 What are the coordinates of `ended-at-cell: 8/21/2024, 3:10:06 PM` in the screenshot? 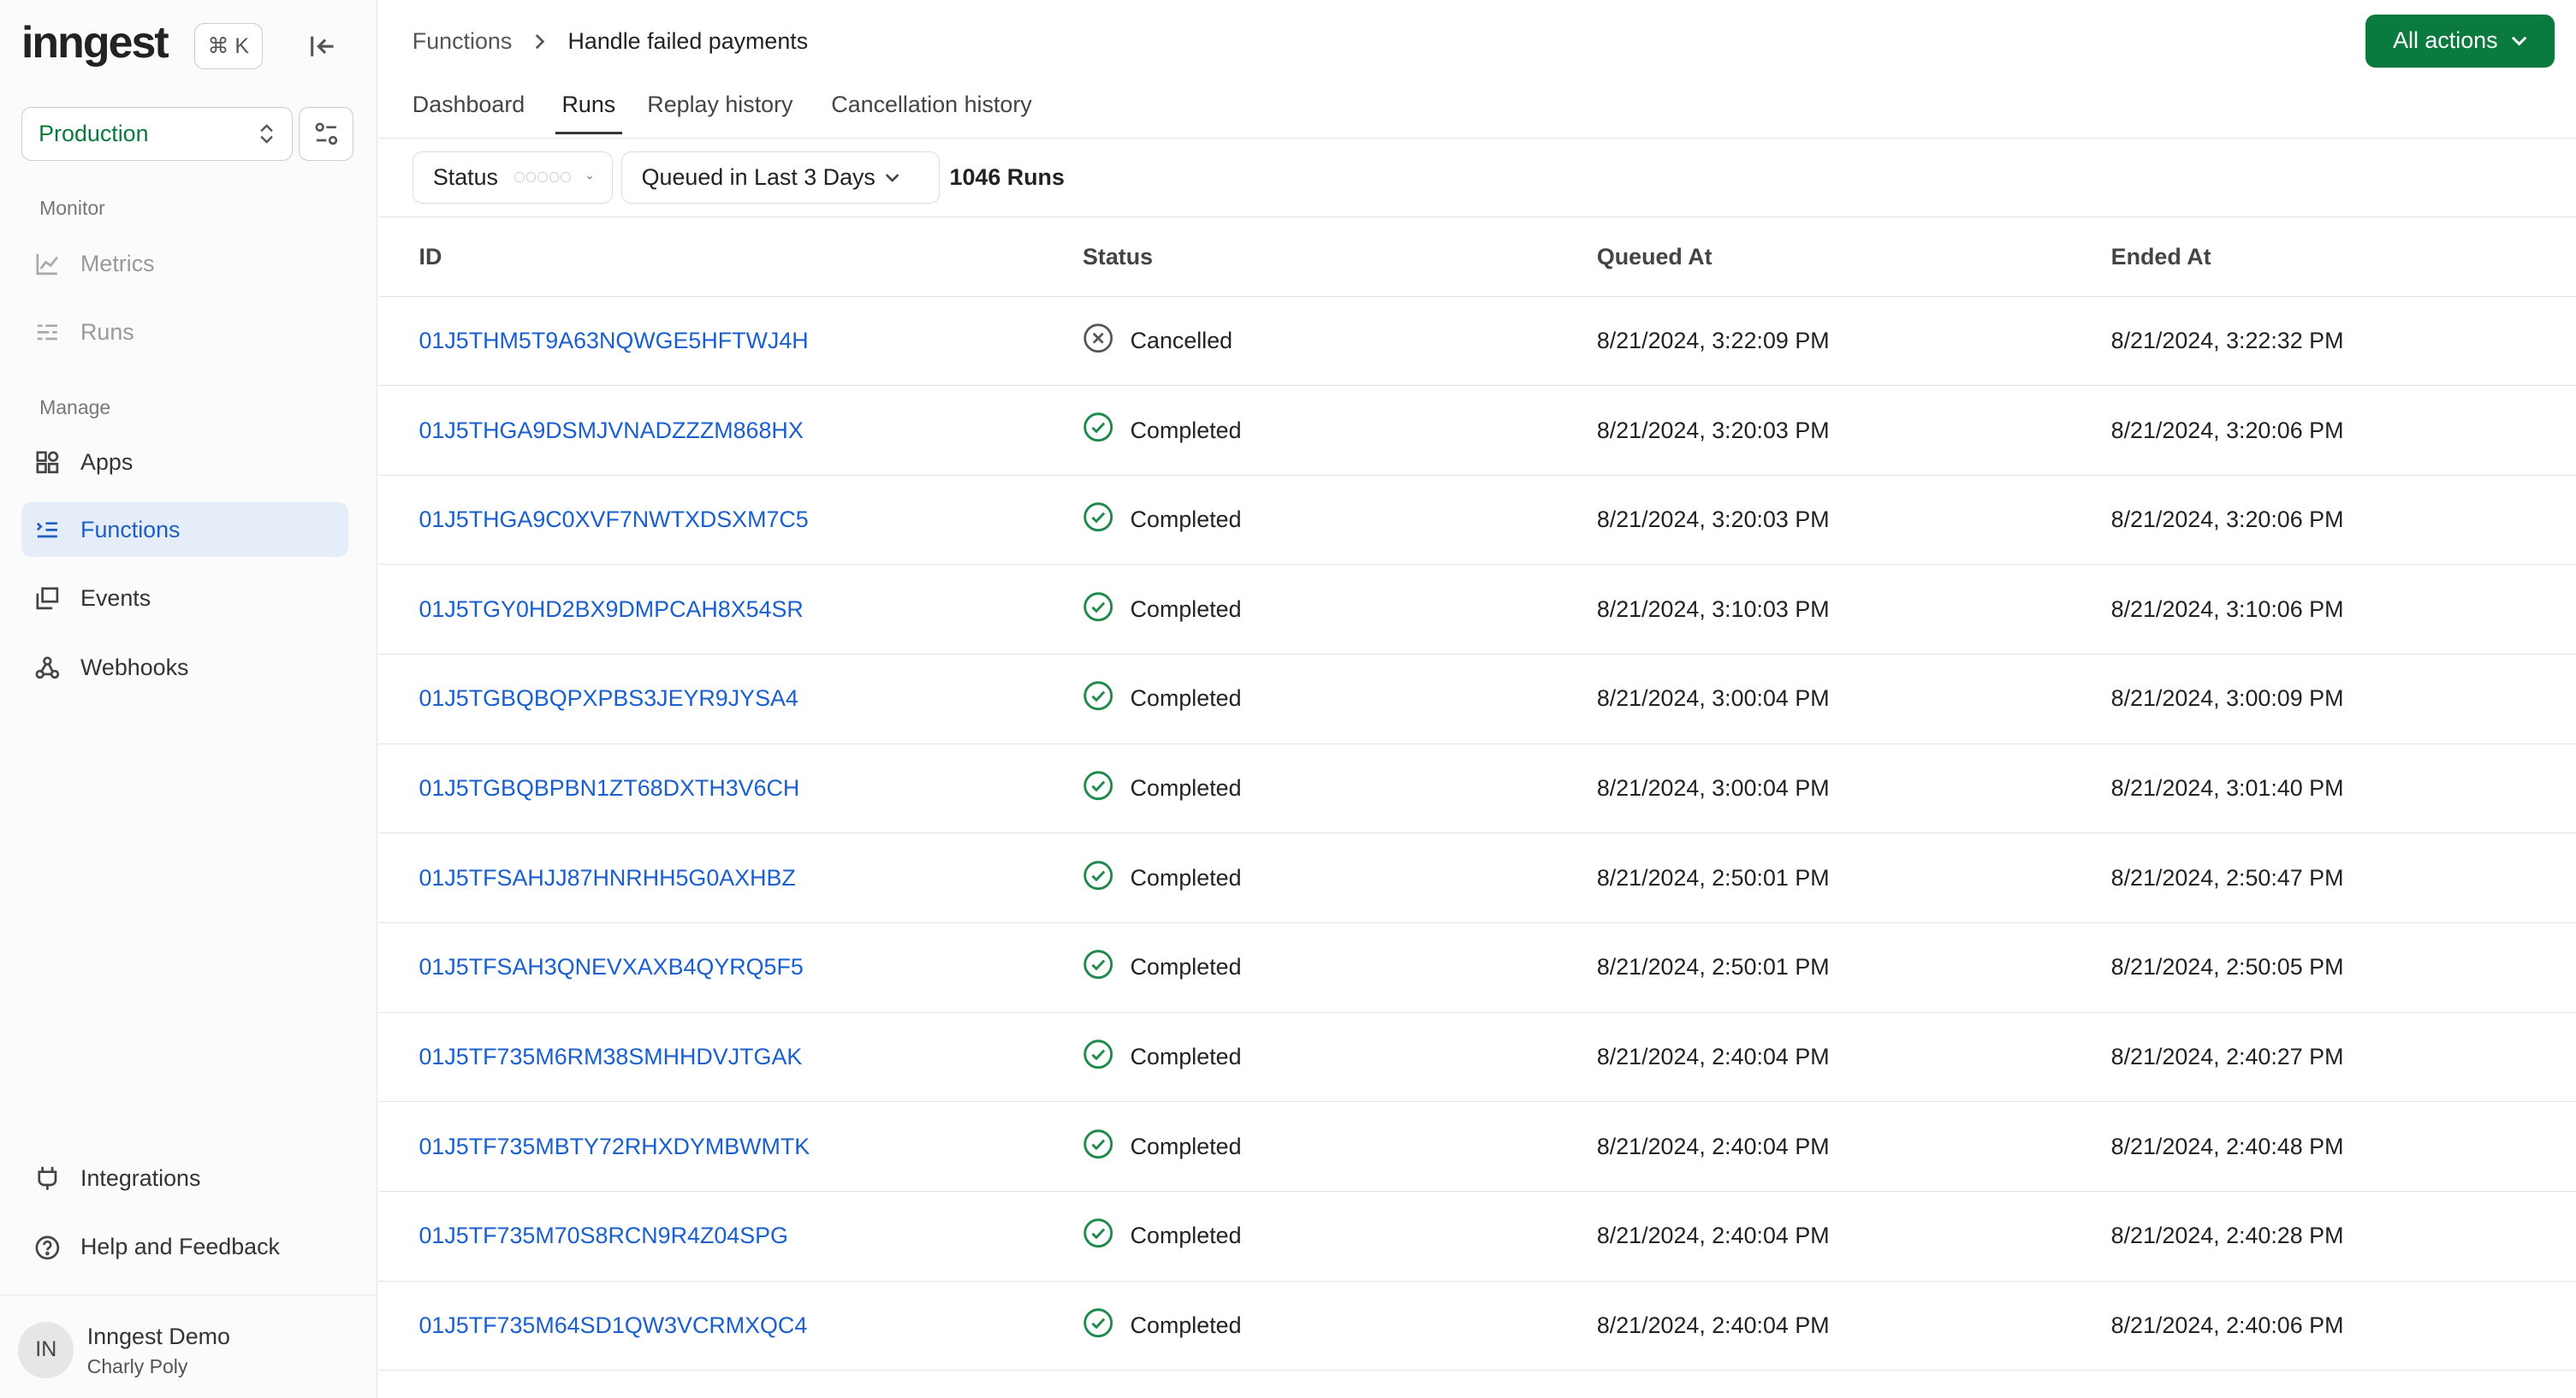 It's located at (2343, 609).